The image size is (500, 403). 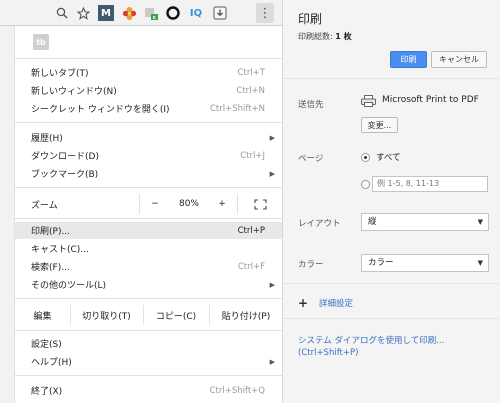 I want to click on printer-icon, so click(x=368, y=101).